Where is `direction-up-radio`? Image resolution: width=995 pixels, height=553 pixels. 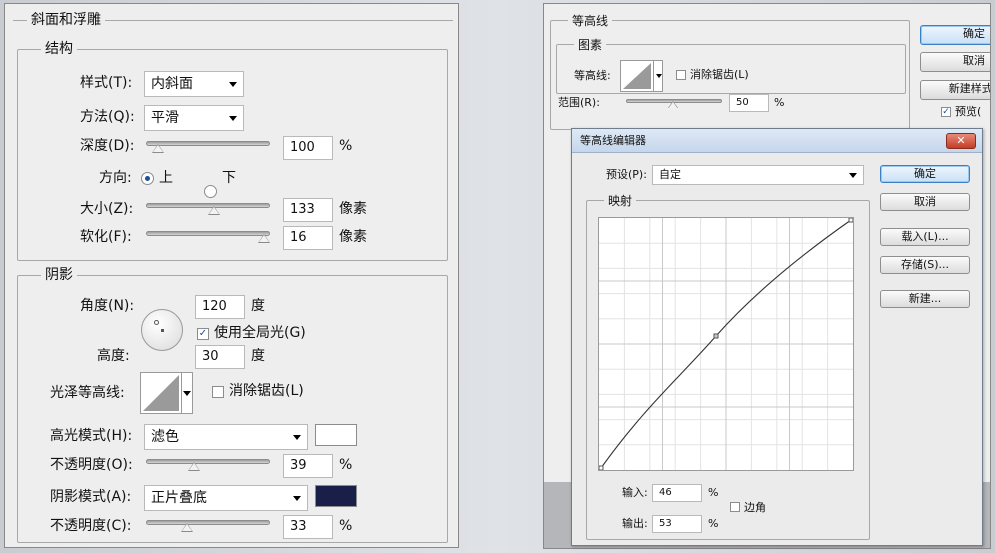 direction-up-radio is located at coordinates (147, 178).